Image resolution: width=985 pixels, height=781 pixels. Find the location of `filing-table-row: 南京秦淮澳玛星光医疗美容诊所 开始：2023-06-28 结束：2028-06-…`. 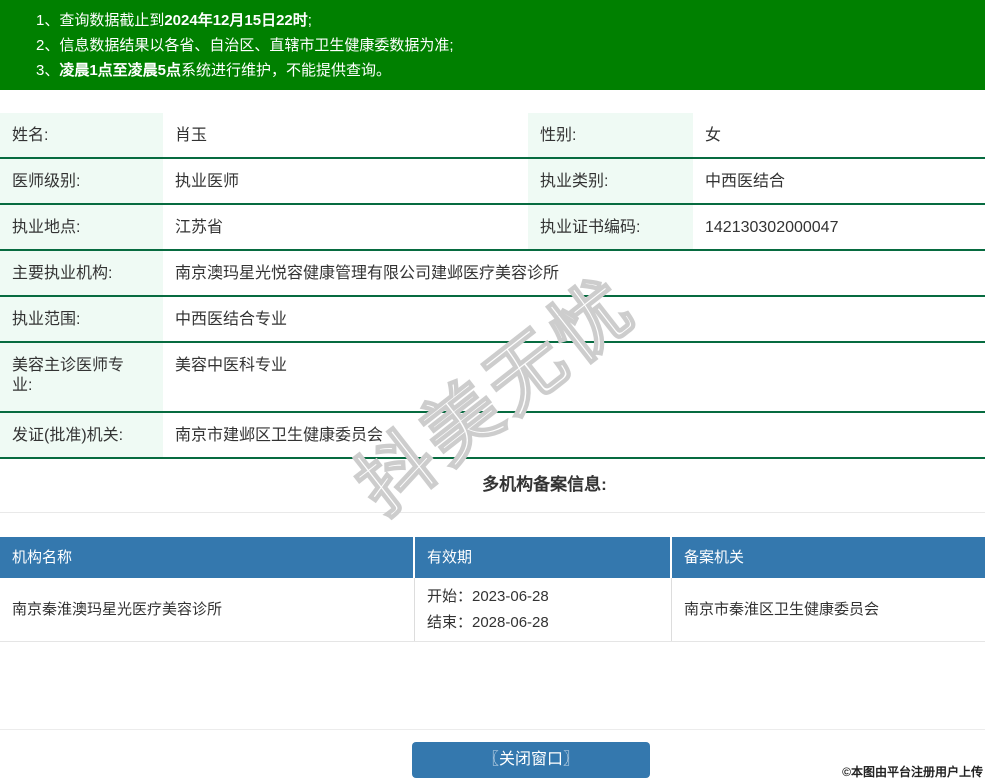

filing-table-row: 南京秦淮澳玛星光医疗美容诊所 开始：2023-06-28 结束：2028-06-… is located at coordinates (492, 610).